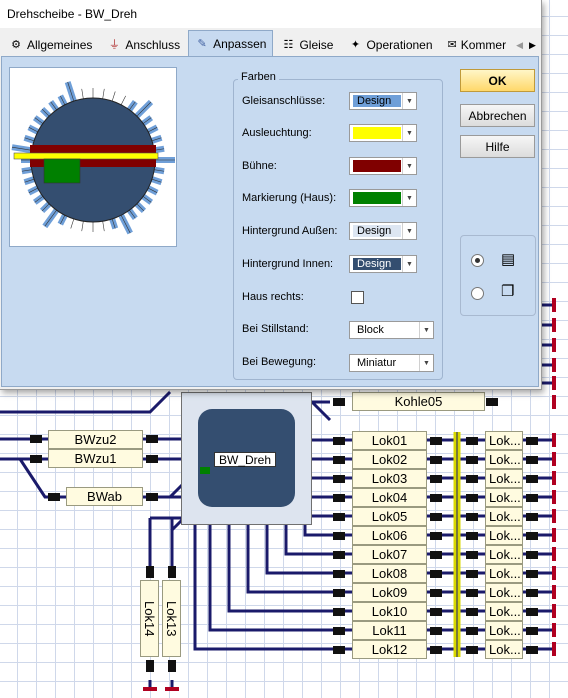  I want to click on farben-group-title: Farben, so click(258, 77).